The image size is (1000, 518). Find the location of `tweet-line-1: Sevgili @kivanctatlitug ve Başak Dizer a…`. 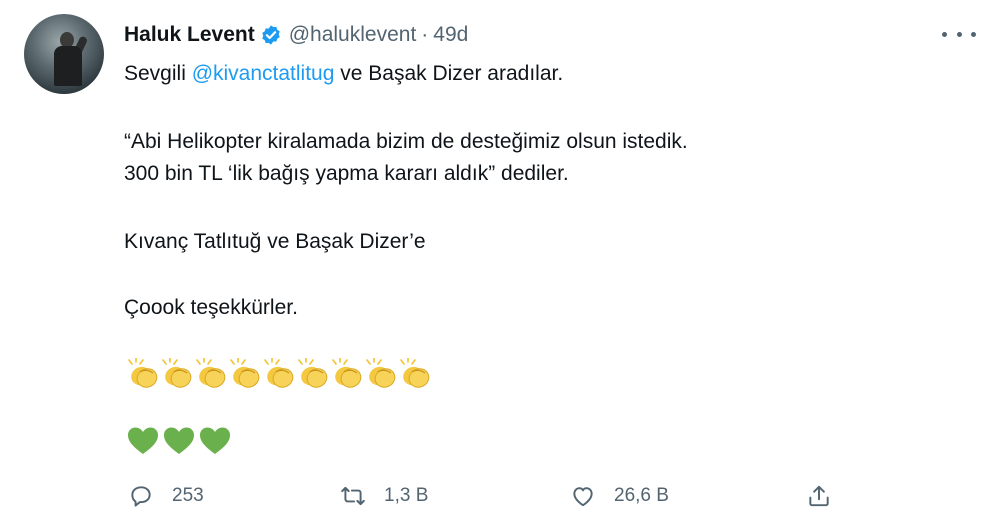

tweet-line-1: Sevgili @kivanctatlitug ve Başak Dizer a… is located at coordinates (343, 74).